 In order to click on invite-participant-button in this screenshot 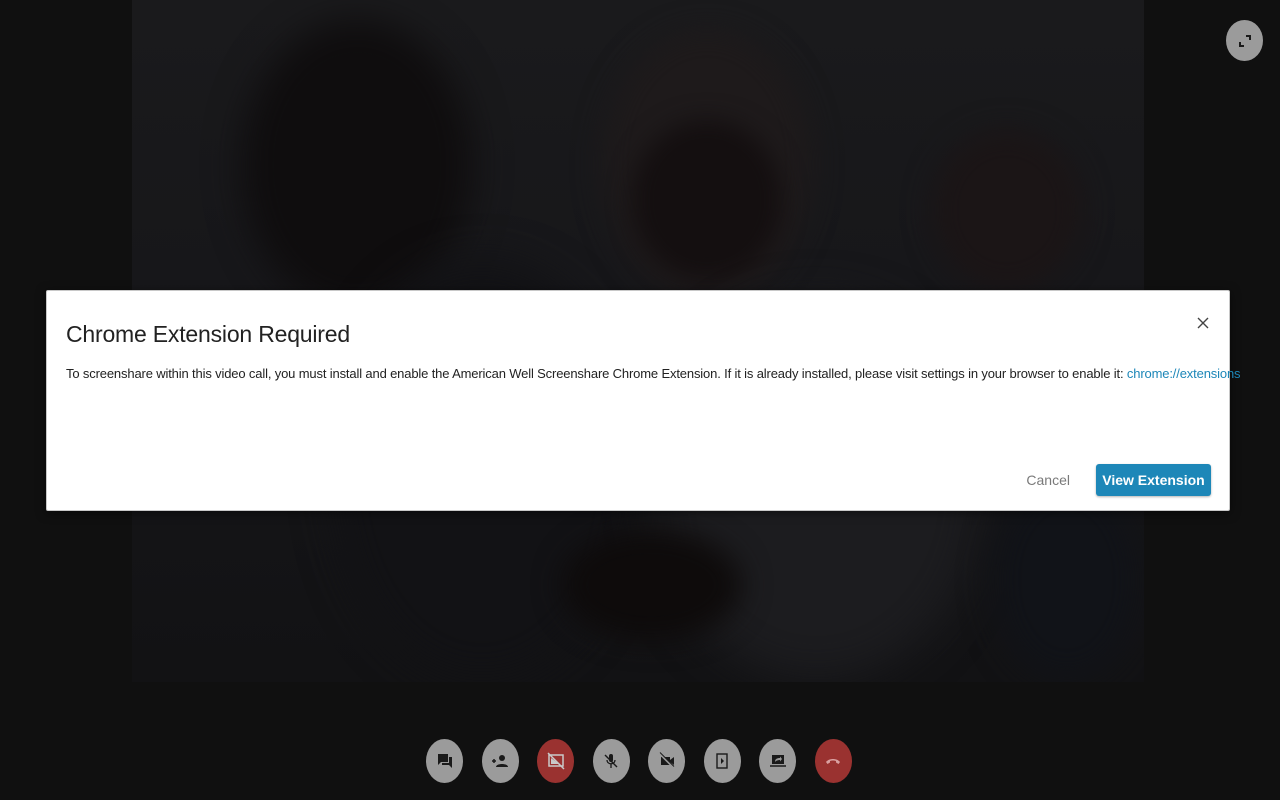, I will do `click(500, 761)`.